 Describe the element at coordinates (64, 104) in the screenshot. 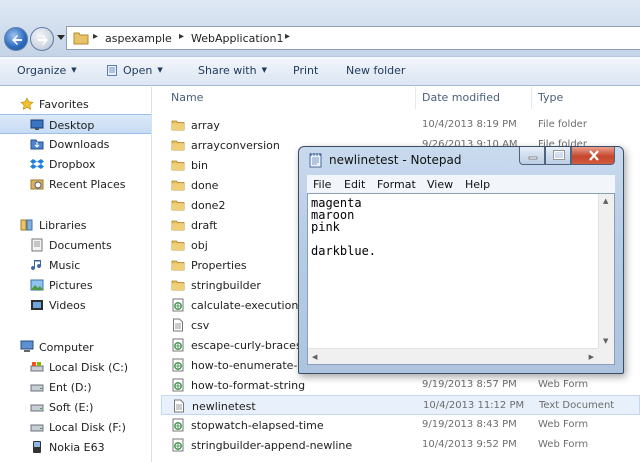

I see `nav-label: Favorites` at that location.